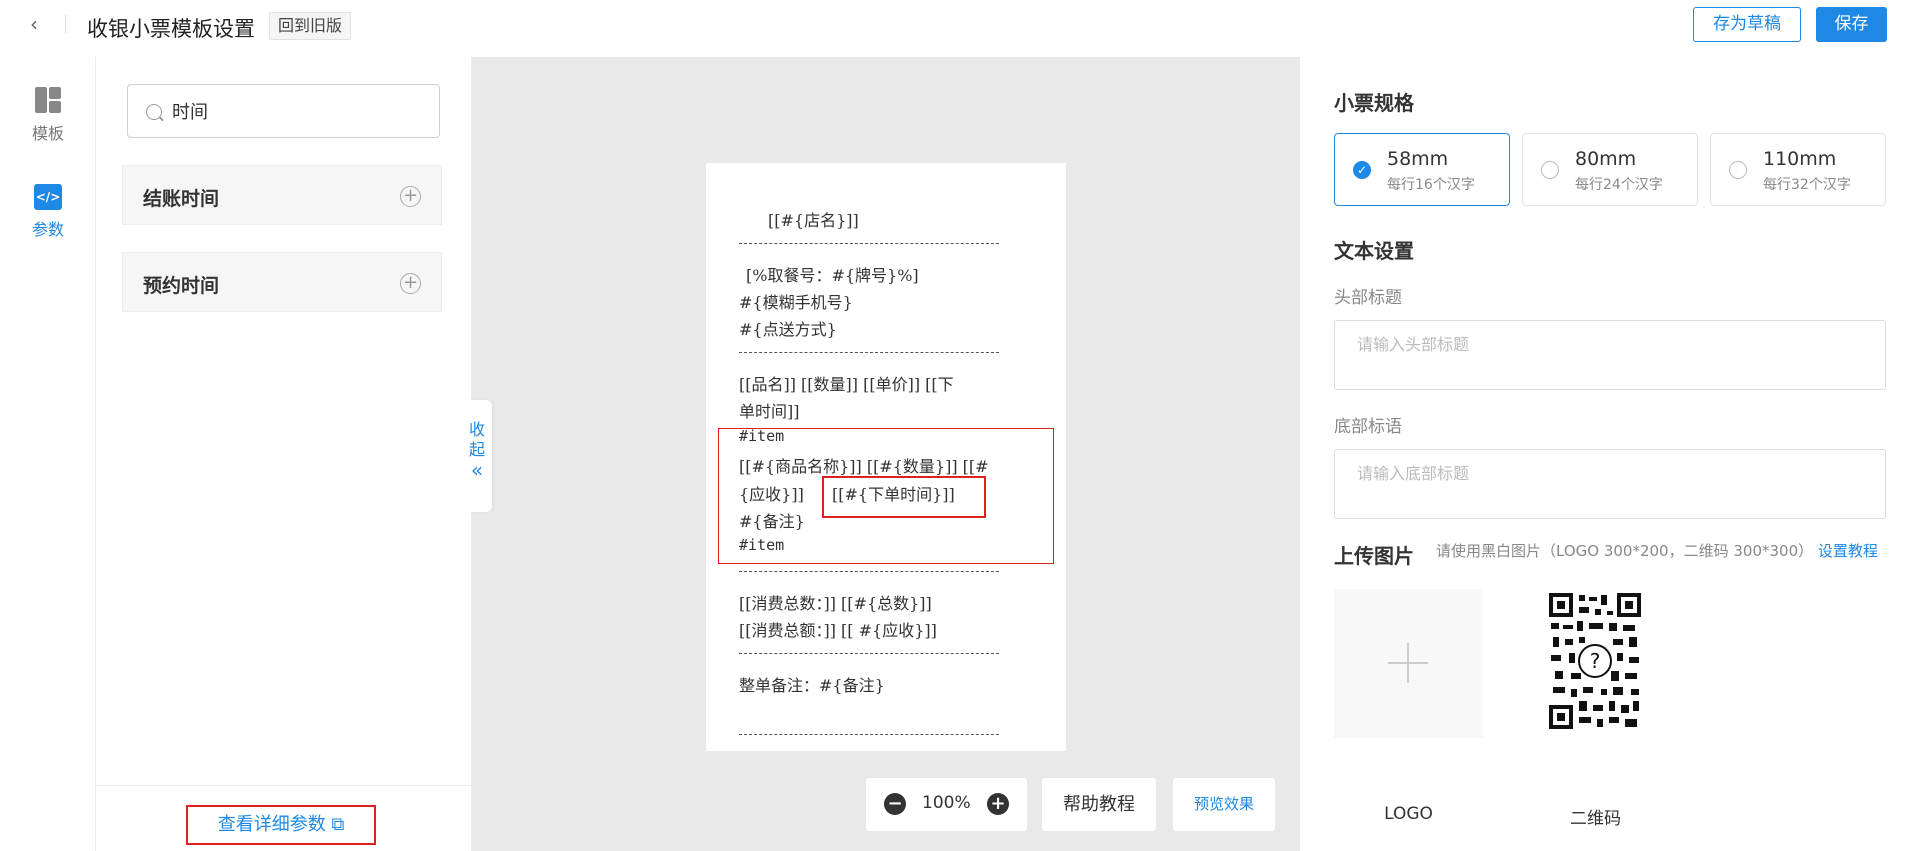  Describe the element at coordinates (1408, 814) in the screenshot. I see `logo-label: LOGO` at that location.